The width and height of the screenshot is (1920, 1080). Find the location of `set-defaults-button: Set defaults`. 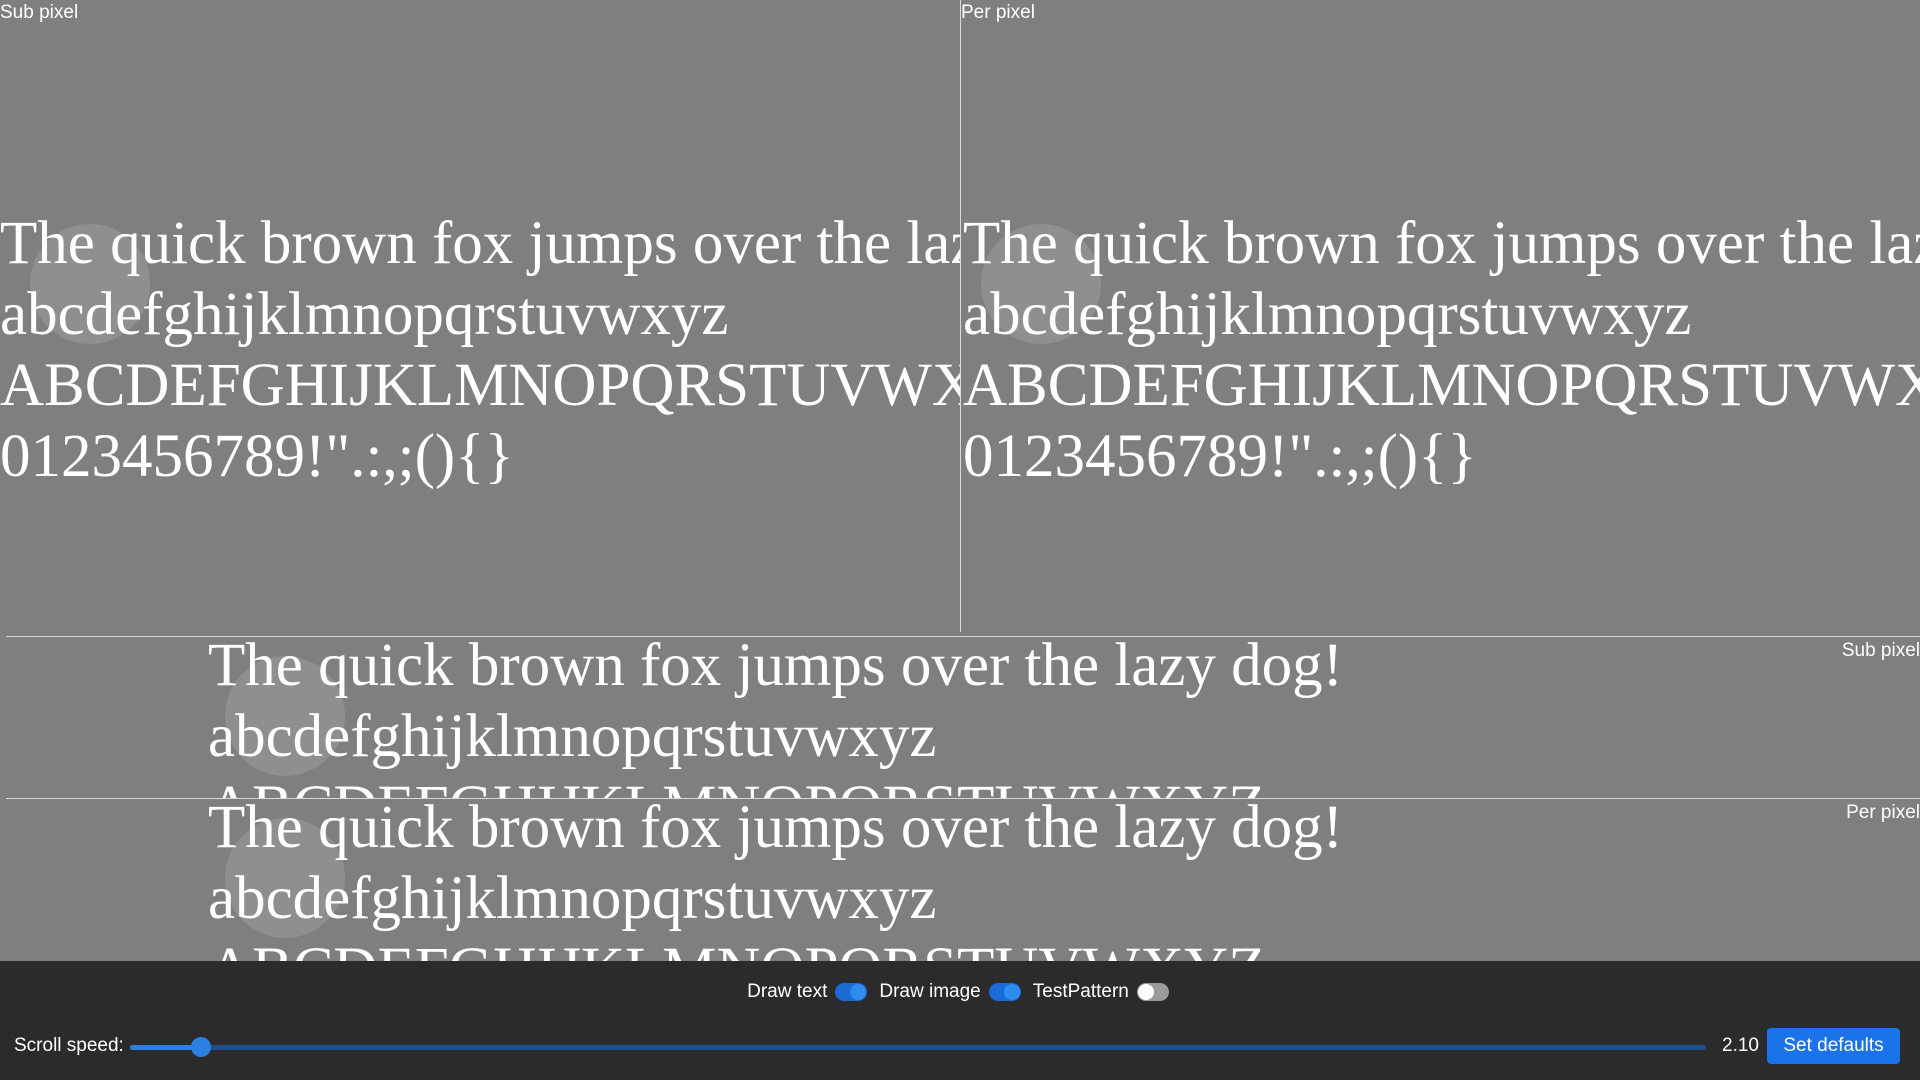

set-defaults-button: Set defaults is located at coordinates (1833, 1046).